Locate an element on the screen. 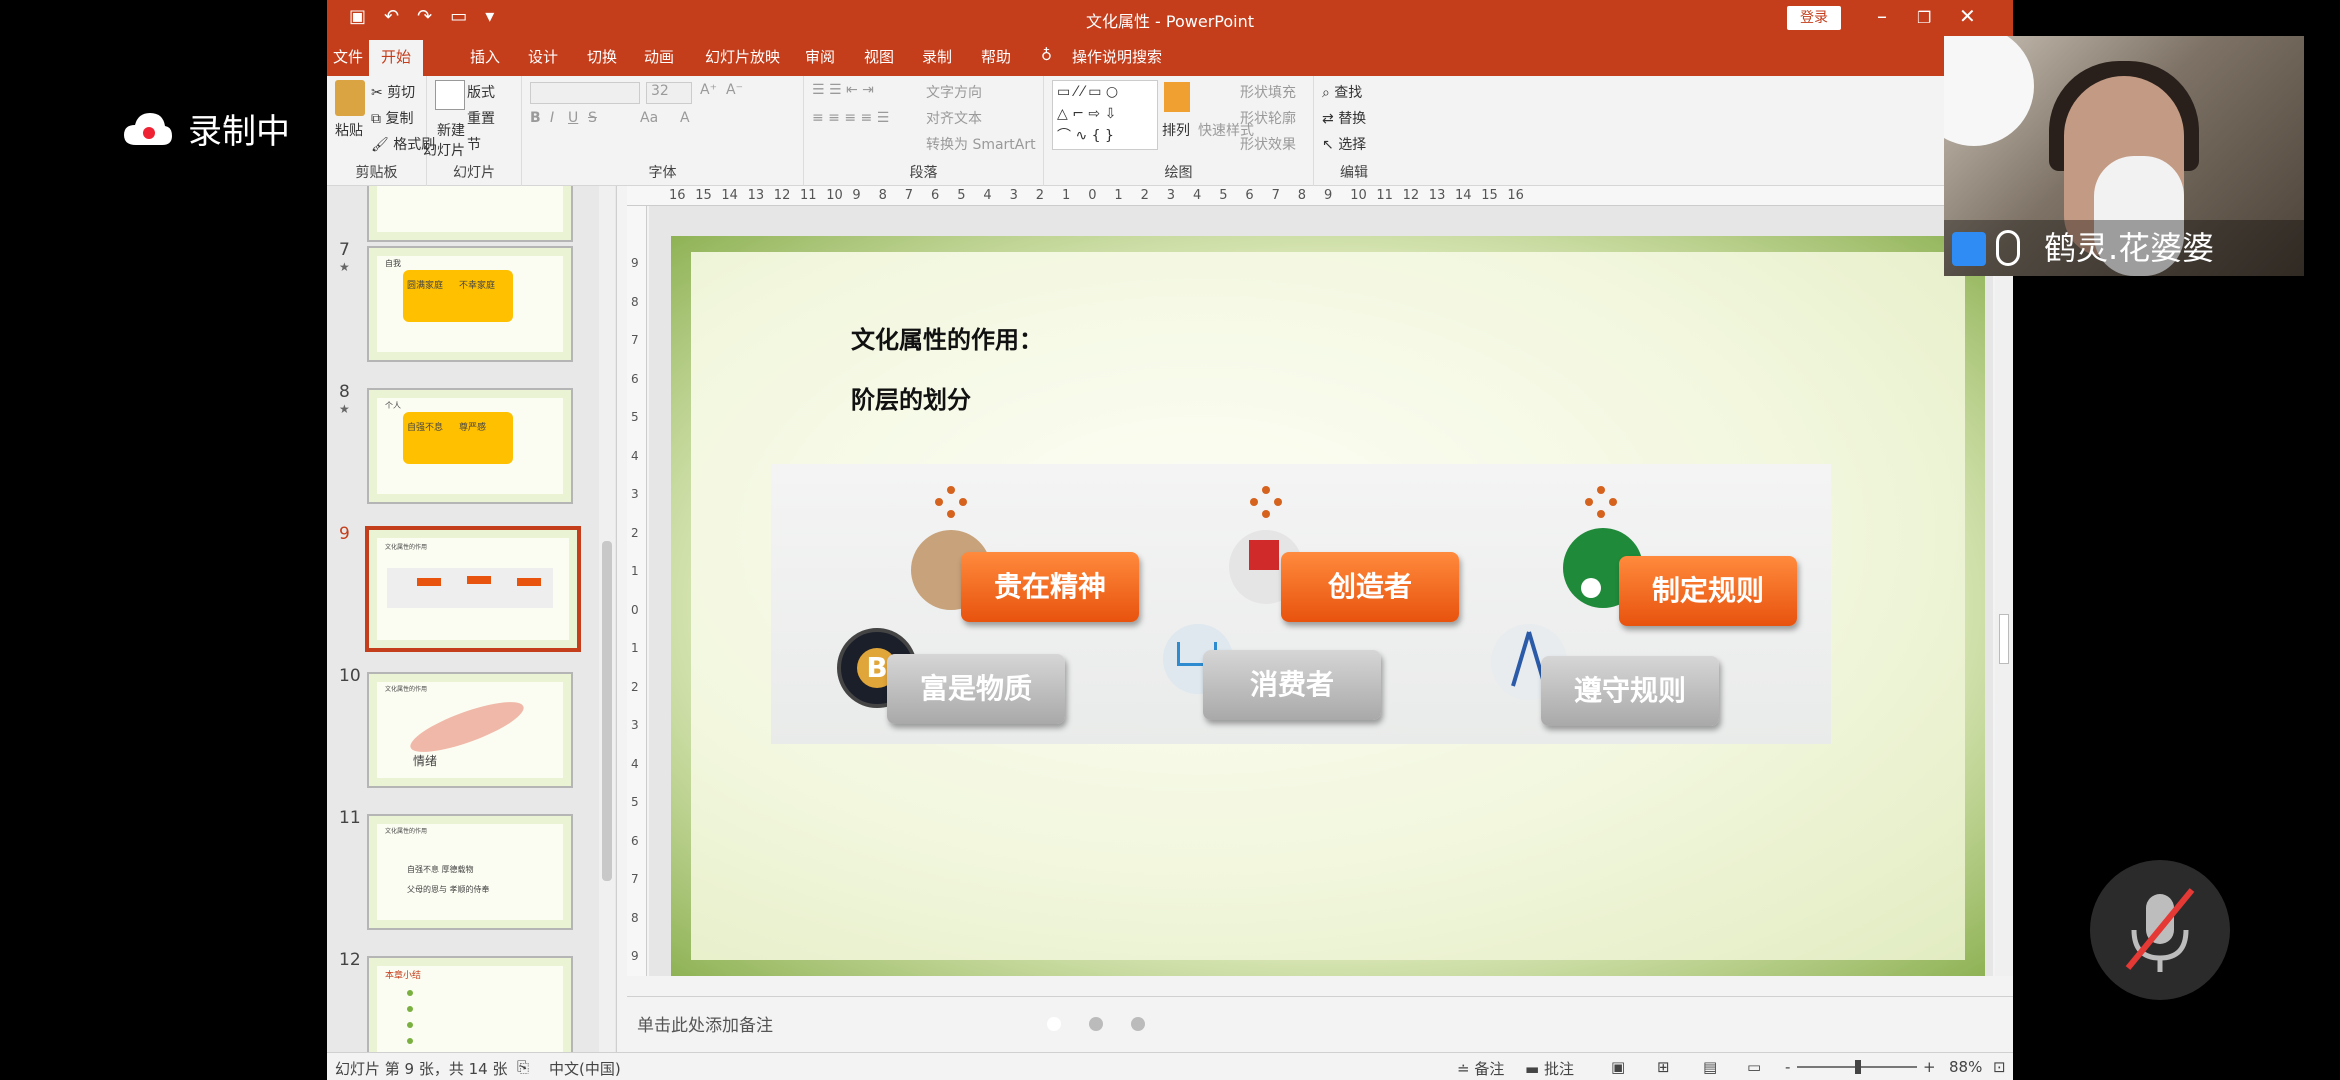  notes-placeholder: 单击此处添加备注 is located at coordinates (705, 1023).